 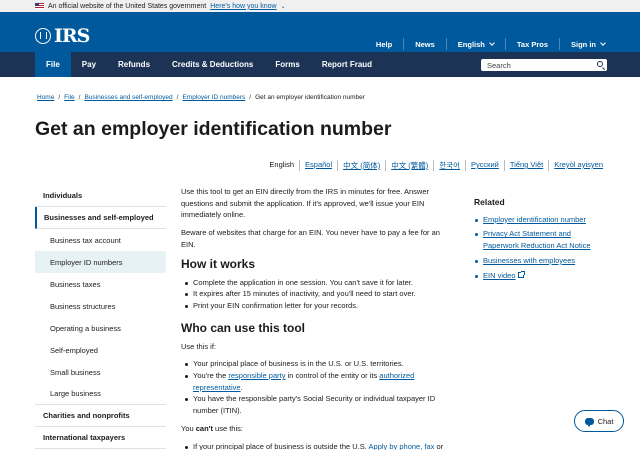 What do you see at coordinates (100, 284) in the screenshot?
I see `sidebar-item-business-taxes: Business taxes` at bounding box center [100, 284].